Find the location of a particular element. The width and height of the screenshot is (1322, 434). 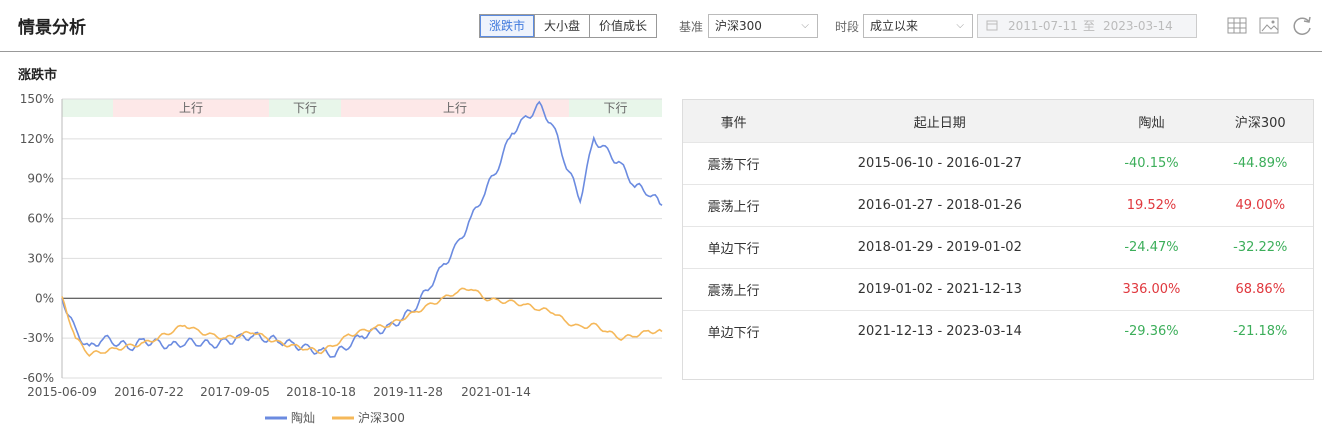

cell-fund: -40.15% is located at coordinates (1151, 163).